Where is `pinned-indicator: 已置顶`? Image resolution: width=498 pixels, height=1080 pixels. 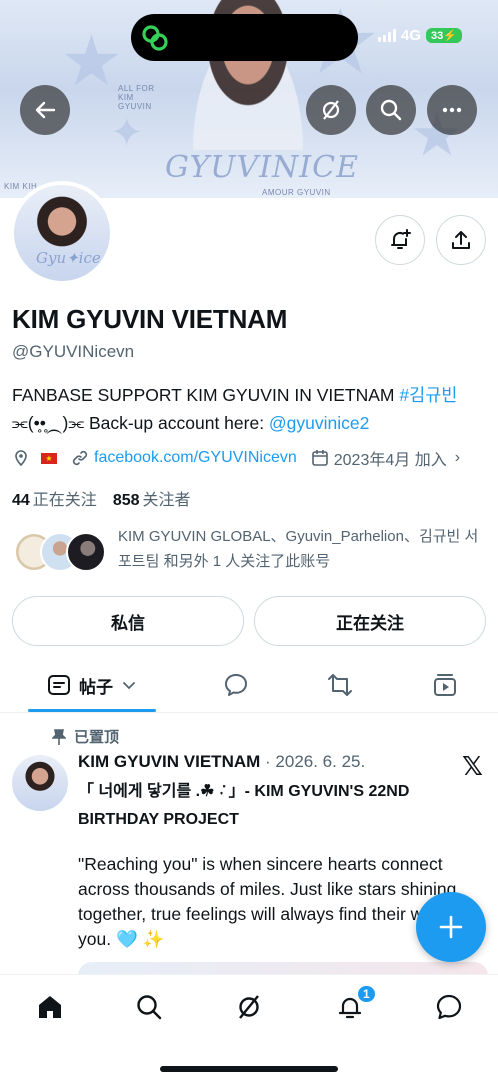 pinned-indicator: 已置顶 is located at coordinates (85, 736).